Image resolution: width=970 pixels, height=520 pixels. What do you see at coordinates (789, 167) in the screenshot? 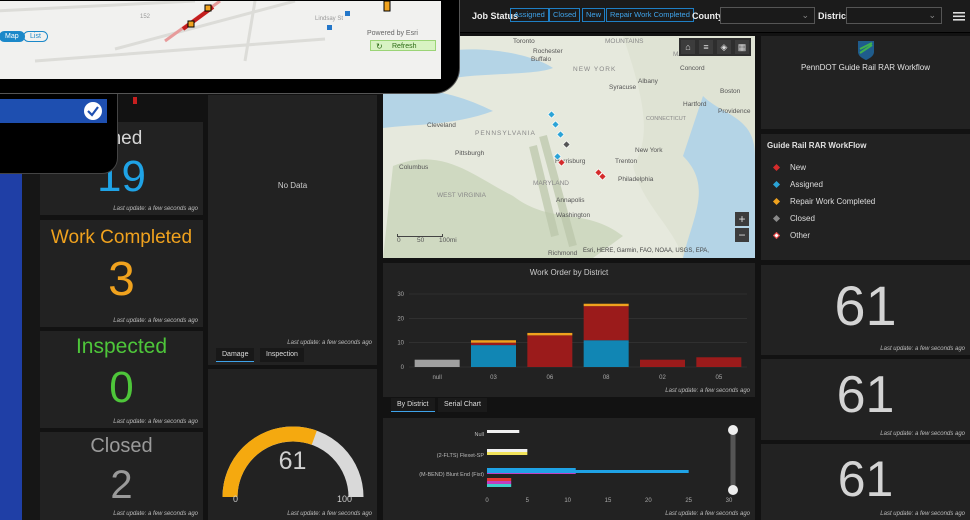
I see `legend-item-new: New` at bounding box center [789, 167].